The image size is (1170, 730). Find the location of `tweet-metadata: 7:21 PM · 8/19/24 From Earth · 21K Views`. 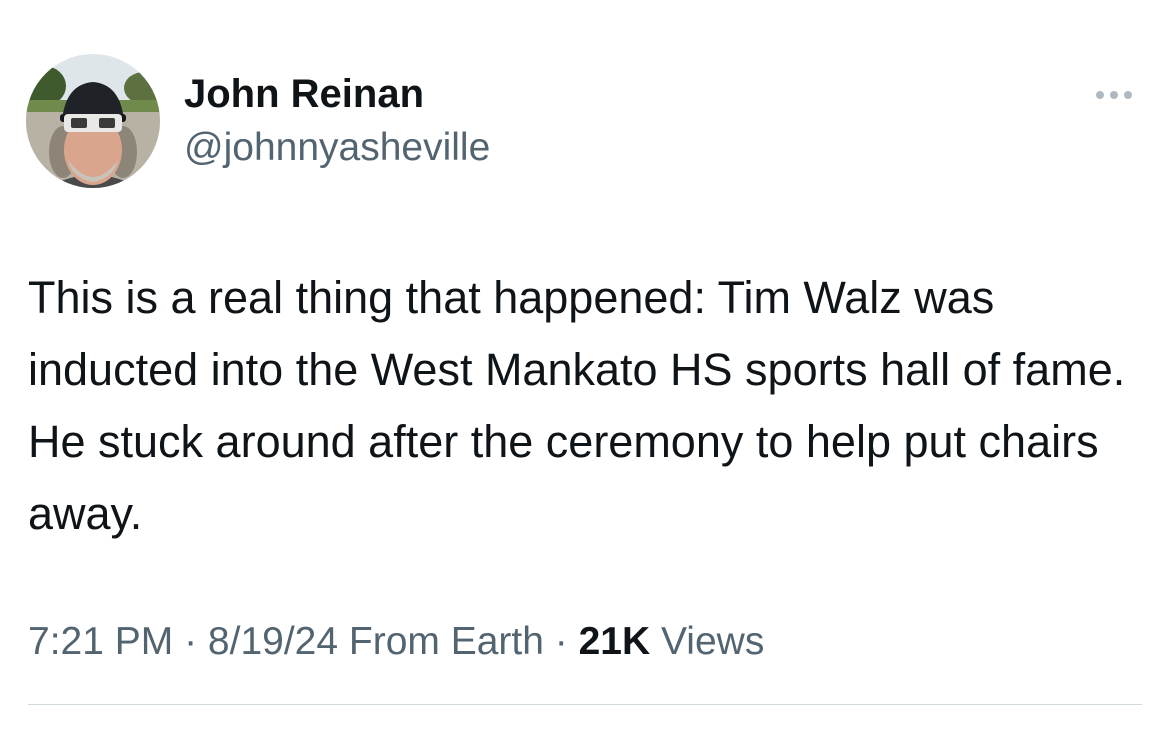

tweet-metadata: 7:21 PM · 8/19/24 From Earth · 21K Views is located at coordinates (396, 642).